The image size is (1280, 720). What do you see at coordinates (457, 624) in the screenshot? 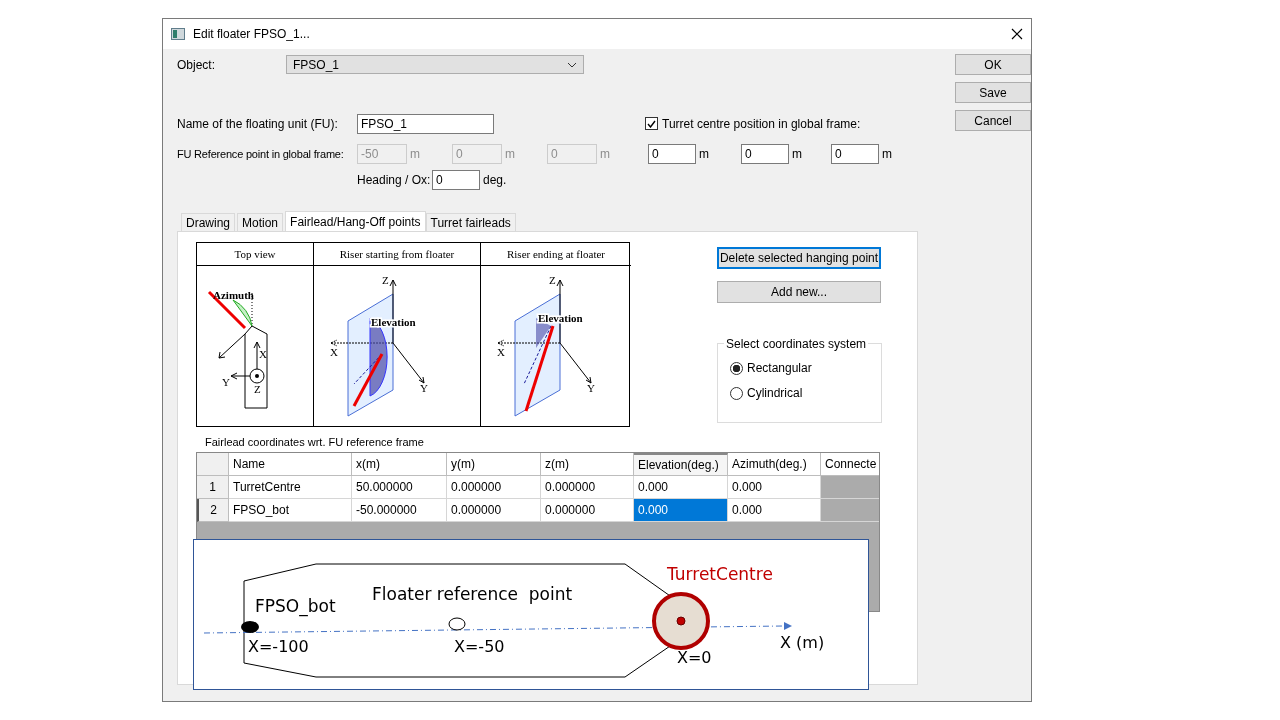
I see `reference-point-dot` at bounding box center [457, 624].